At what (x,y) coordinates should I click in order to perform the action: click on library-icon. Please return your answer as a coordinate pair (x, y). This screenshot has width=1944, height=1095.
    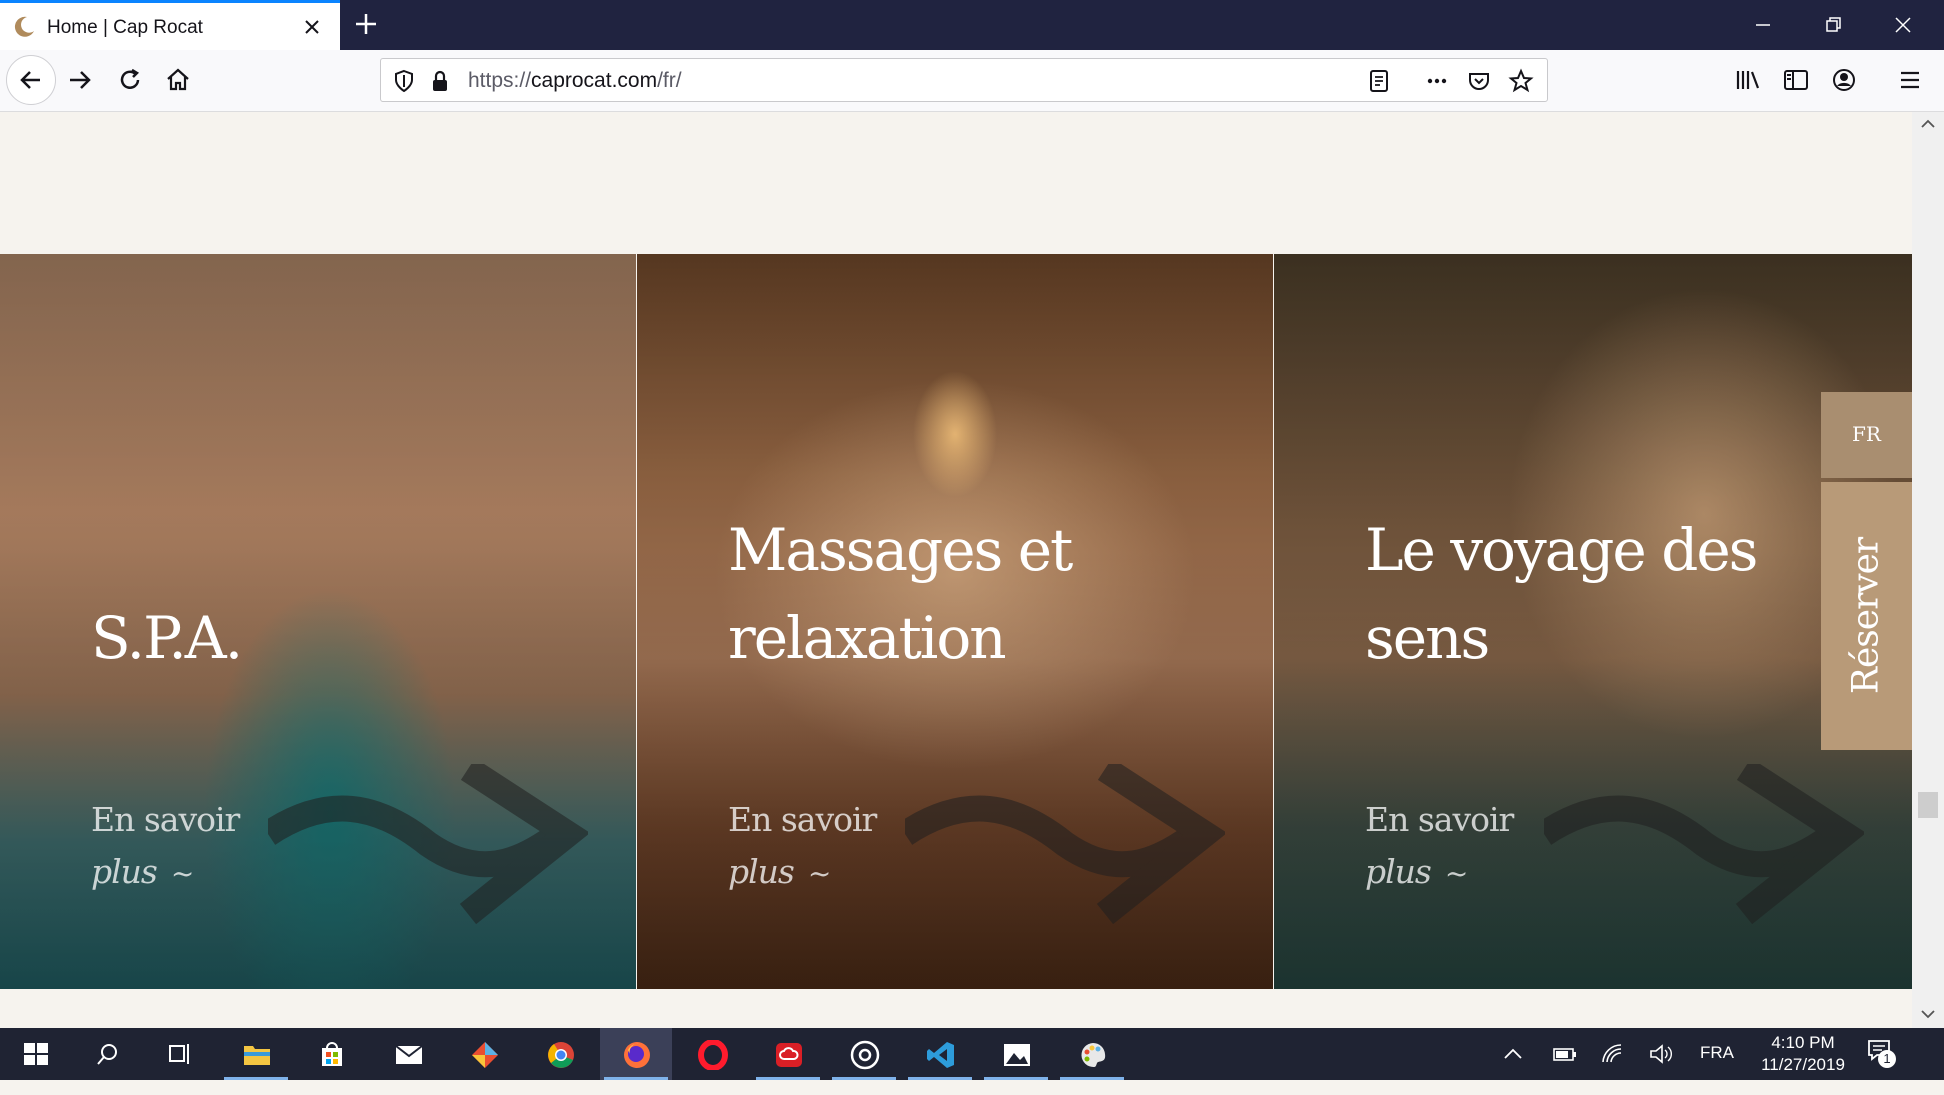
    Looking at the image, I should click on (1748, 80).